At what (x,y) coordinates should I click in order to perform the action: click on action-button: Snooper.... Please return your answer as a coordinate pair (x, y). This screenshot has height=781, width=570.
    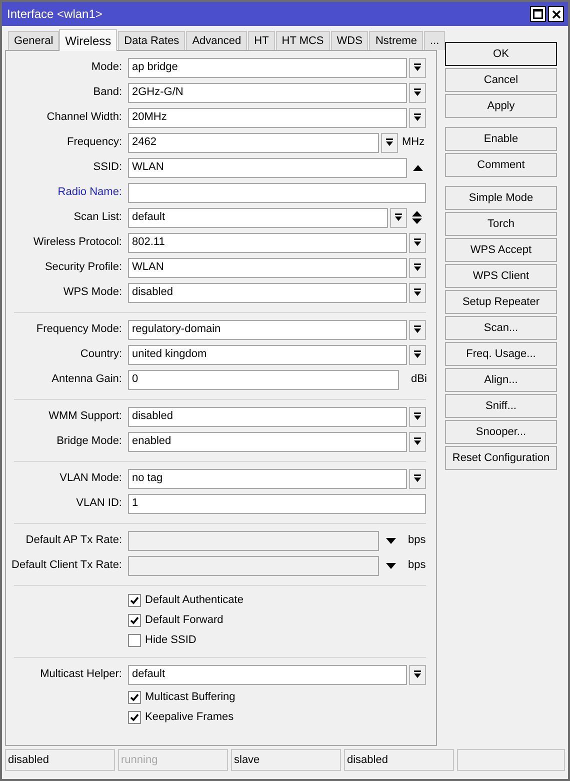
    Looking at the image, I should click on (501, 432).